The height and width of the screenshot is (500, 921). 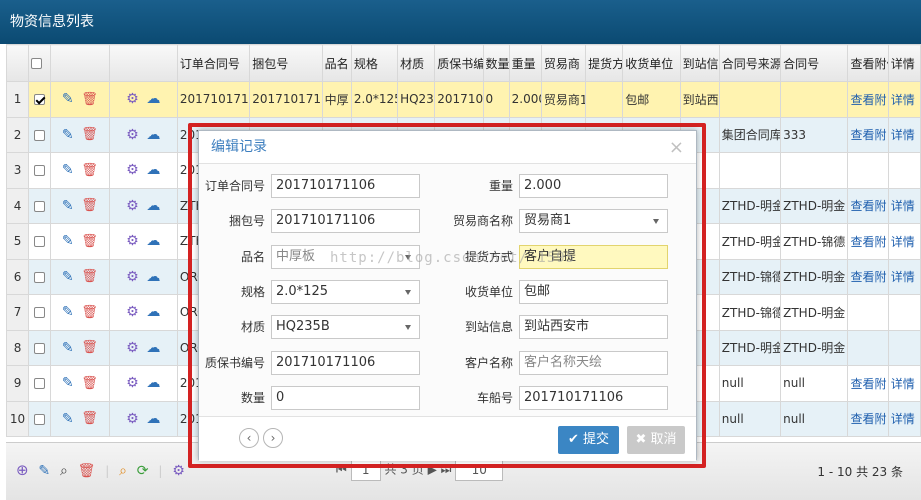 I want to click on header-order-no: 订单合同号, so click(x=213, y=63).